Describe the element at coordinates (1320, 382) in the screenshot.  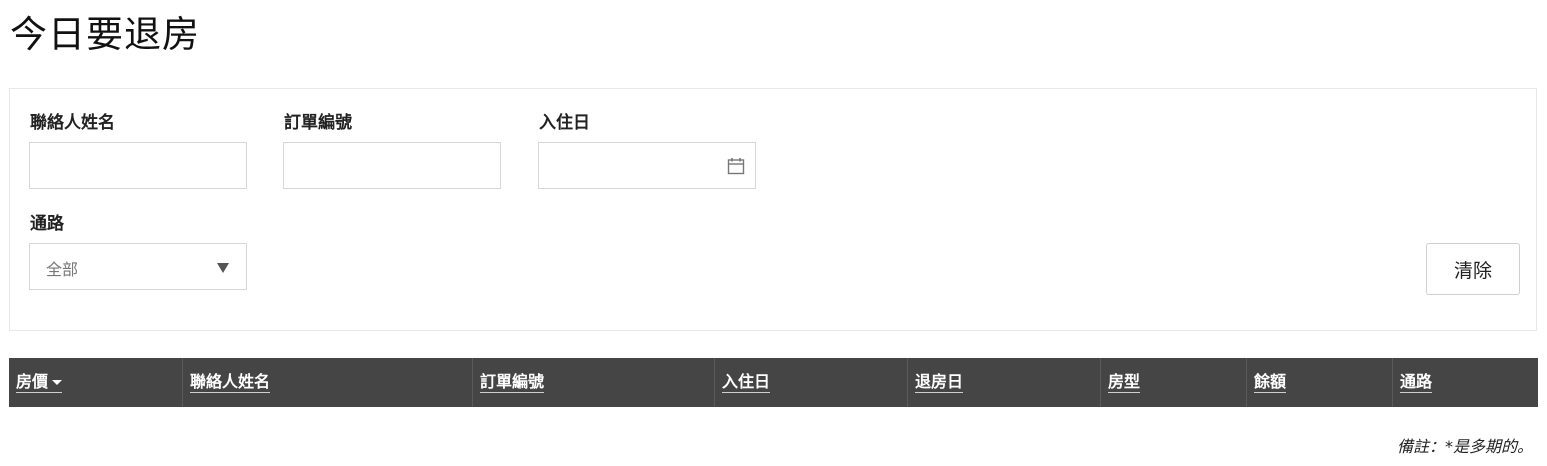
I see `column-header-balance: 餘額` at that location.